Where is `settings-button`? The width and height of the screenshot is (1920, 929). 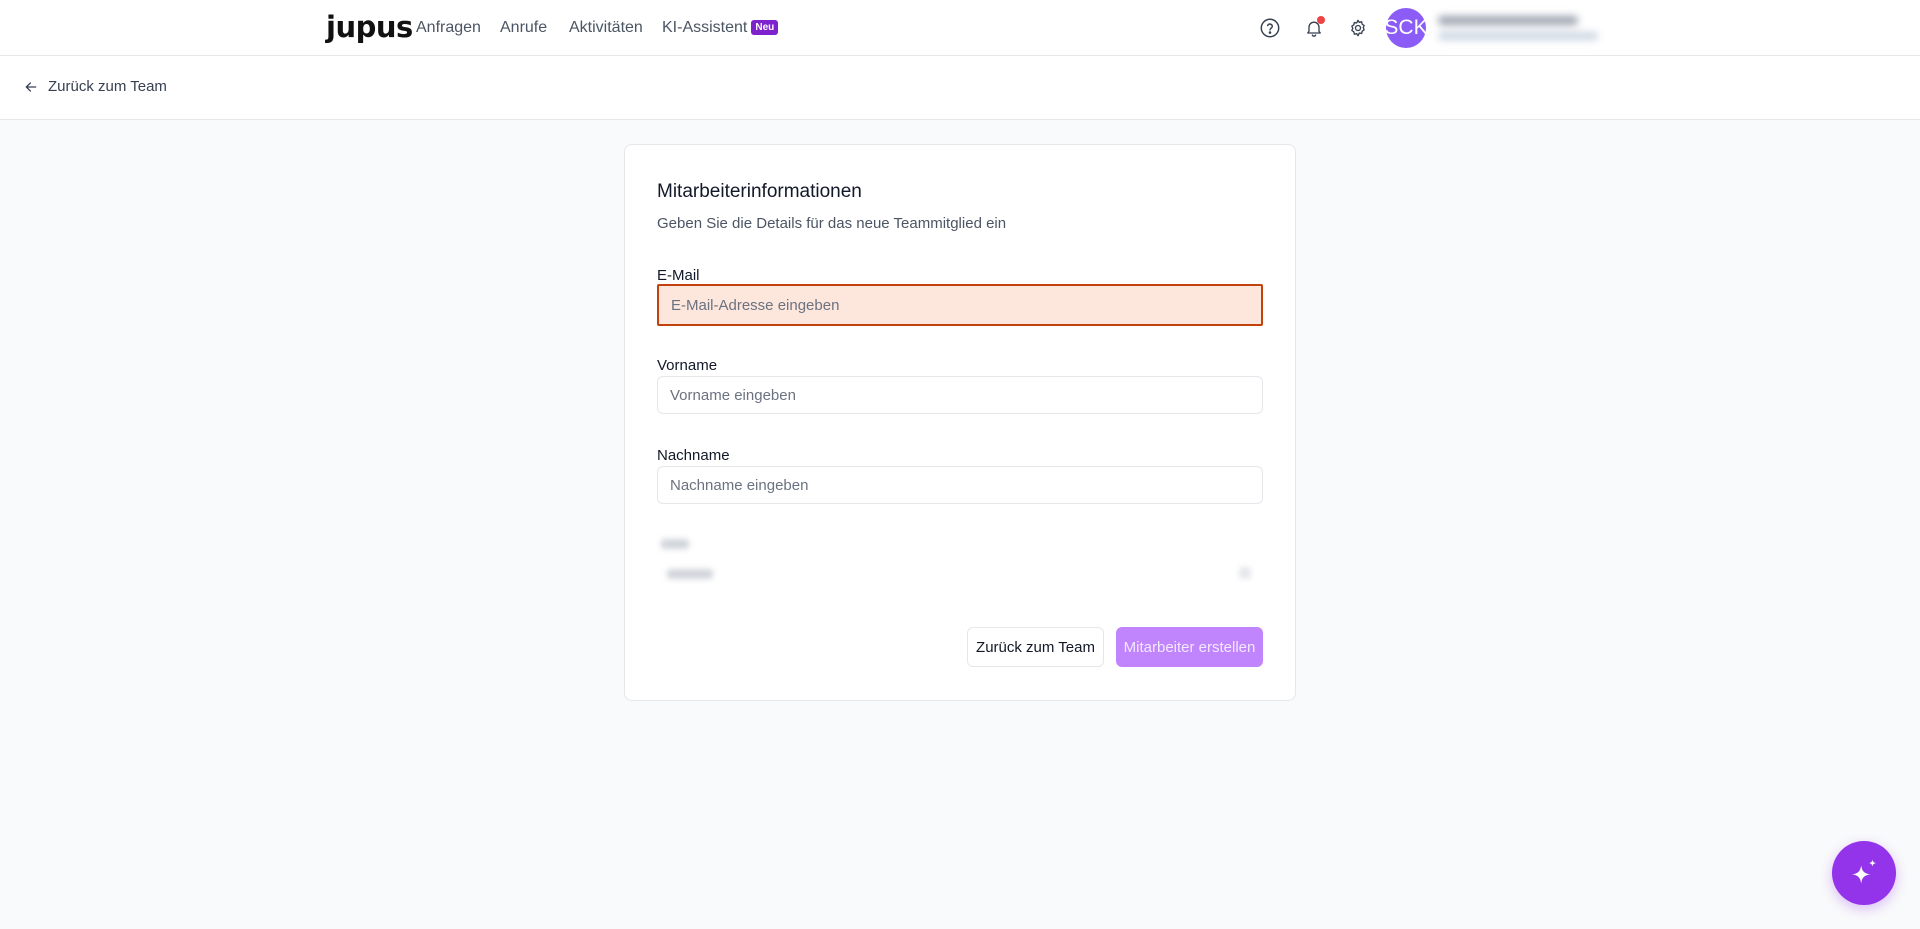 settings-button is located at coordinates (1358, 28).